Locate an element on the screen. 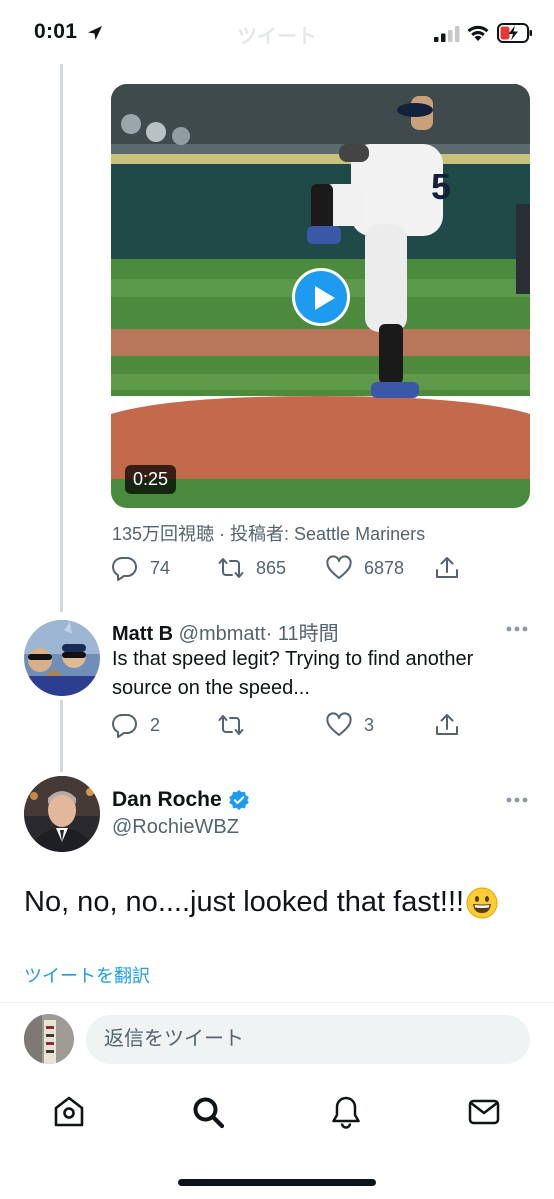  reply-action: 2 is located at coordinates (136, 725).